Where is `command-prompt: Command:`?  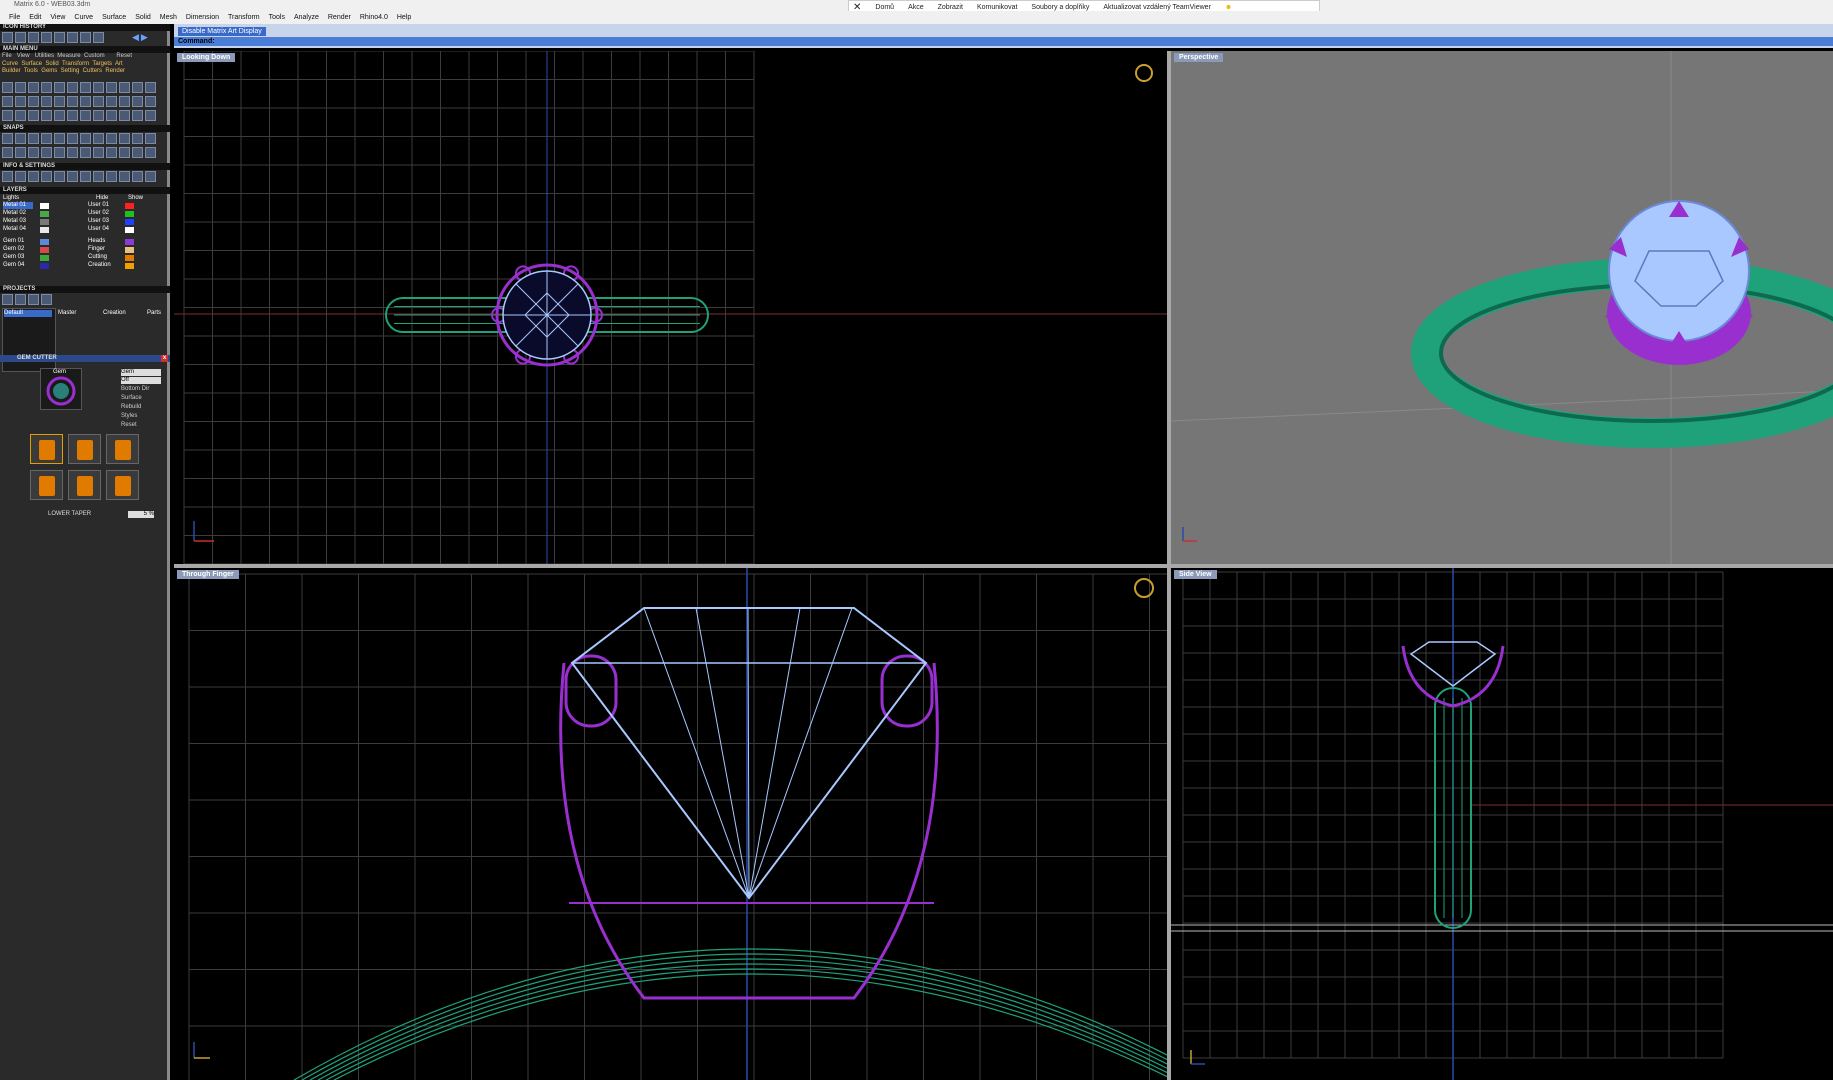 command-prompt: Command: is located at coordinates (1003, 41).